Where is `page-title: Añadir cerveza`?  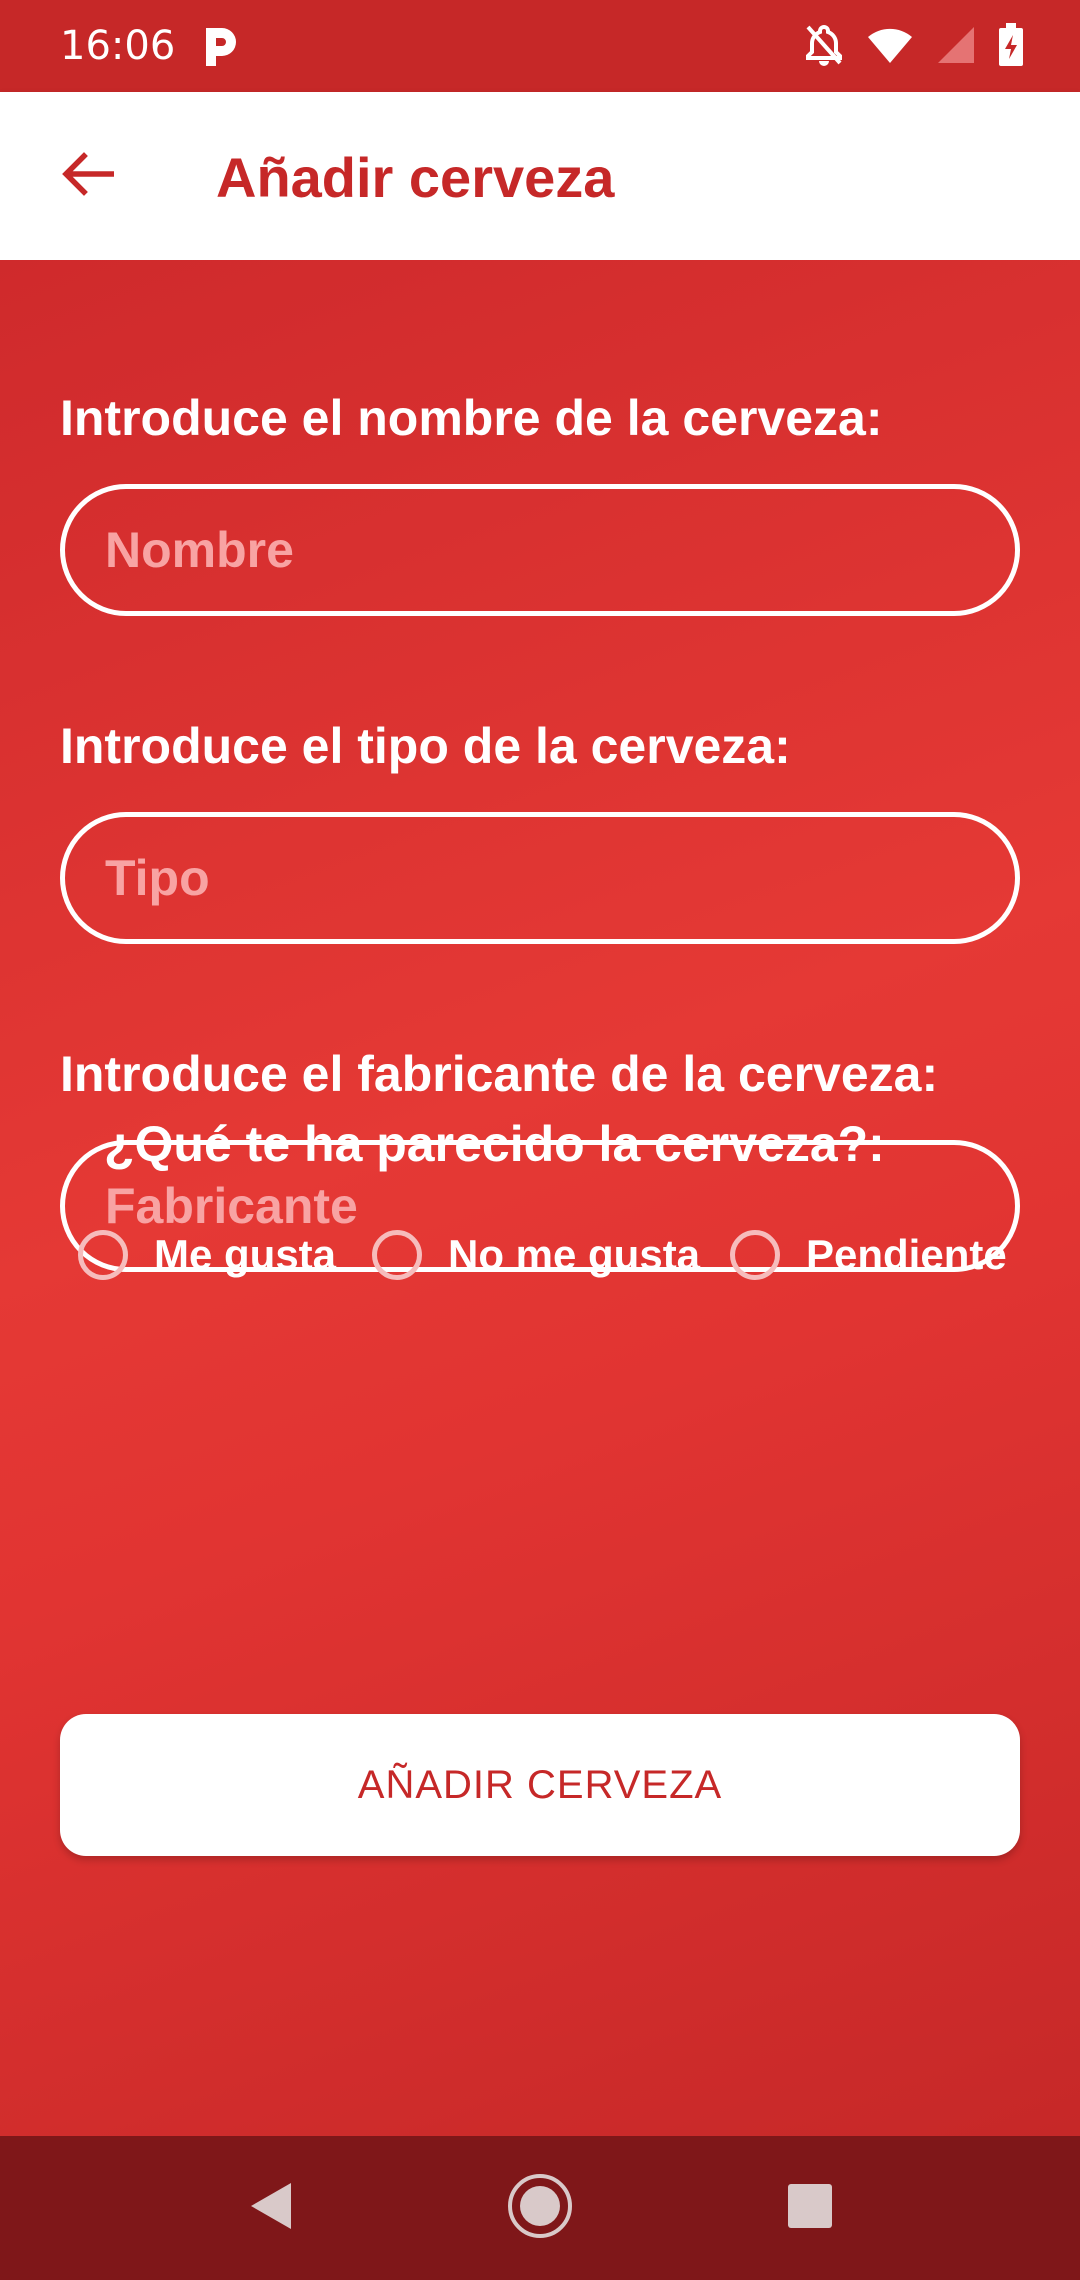 page-title: Añadir cerveza is located at coordinates (415, 177).